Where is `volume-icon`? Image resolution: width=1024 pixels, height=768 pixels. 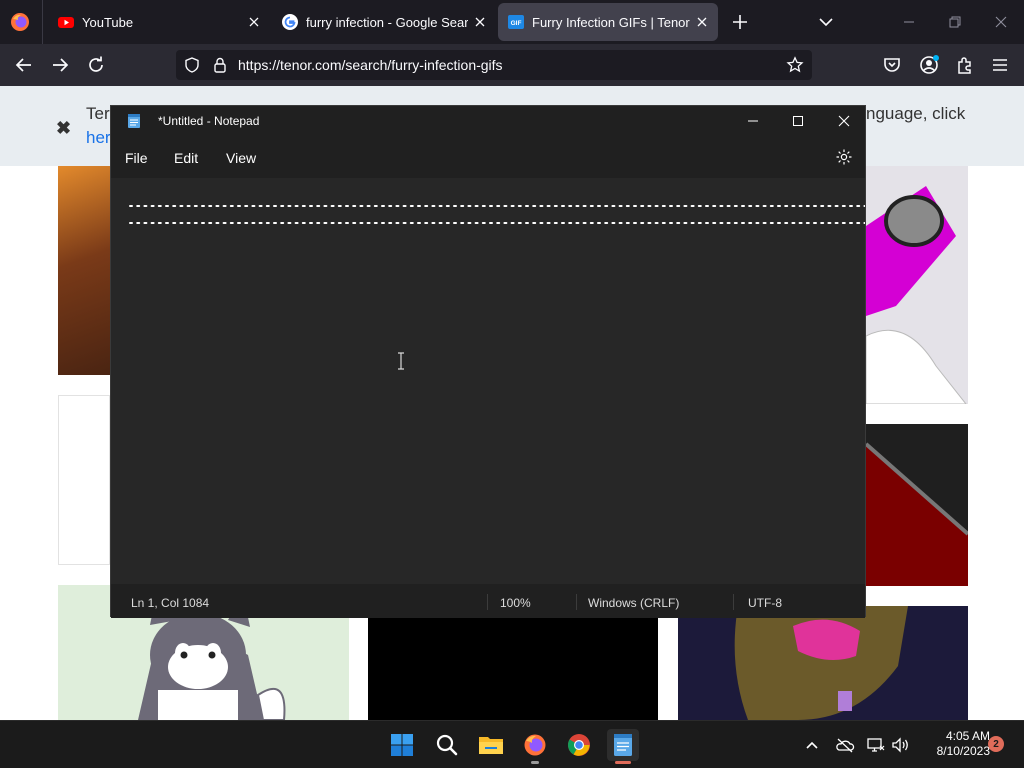
volume-icon is located at coordinates (900, 745).